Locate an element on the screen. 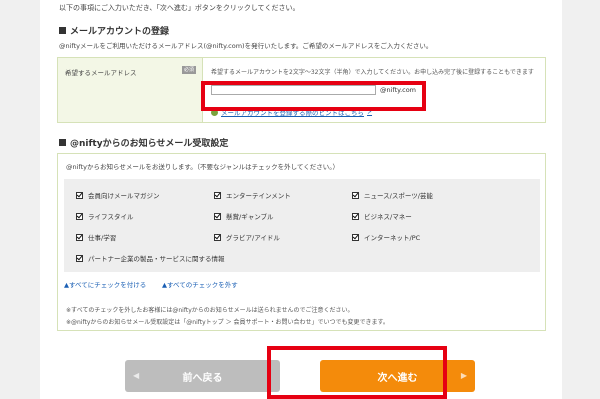  checkbox-label: ビジネス/マネー is located at coordinates (388, 217).